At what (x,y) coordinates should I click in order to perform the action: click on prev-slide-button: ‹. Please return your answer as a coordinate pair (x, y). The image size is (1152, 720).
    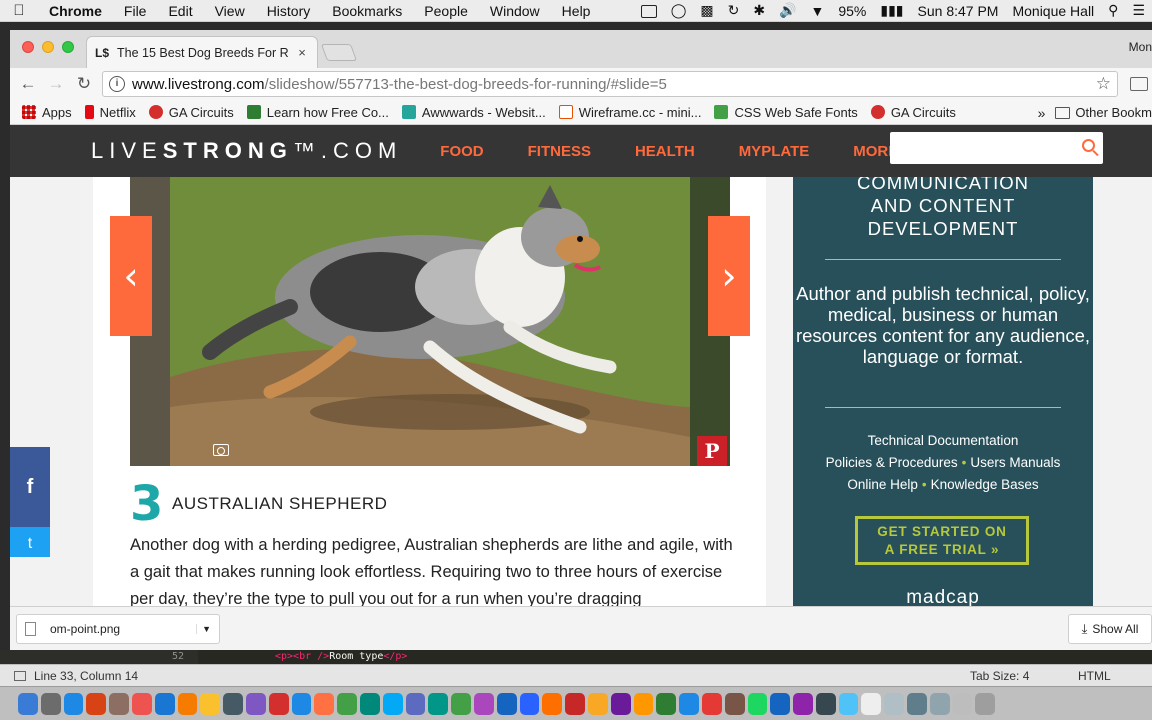
    Looking at the image, I should click on (131, 276).